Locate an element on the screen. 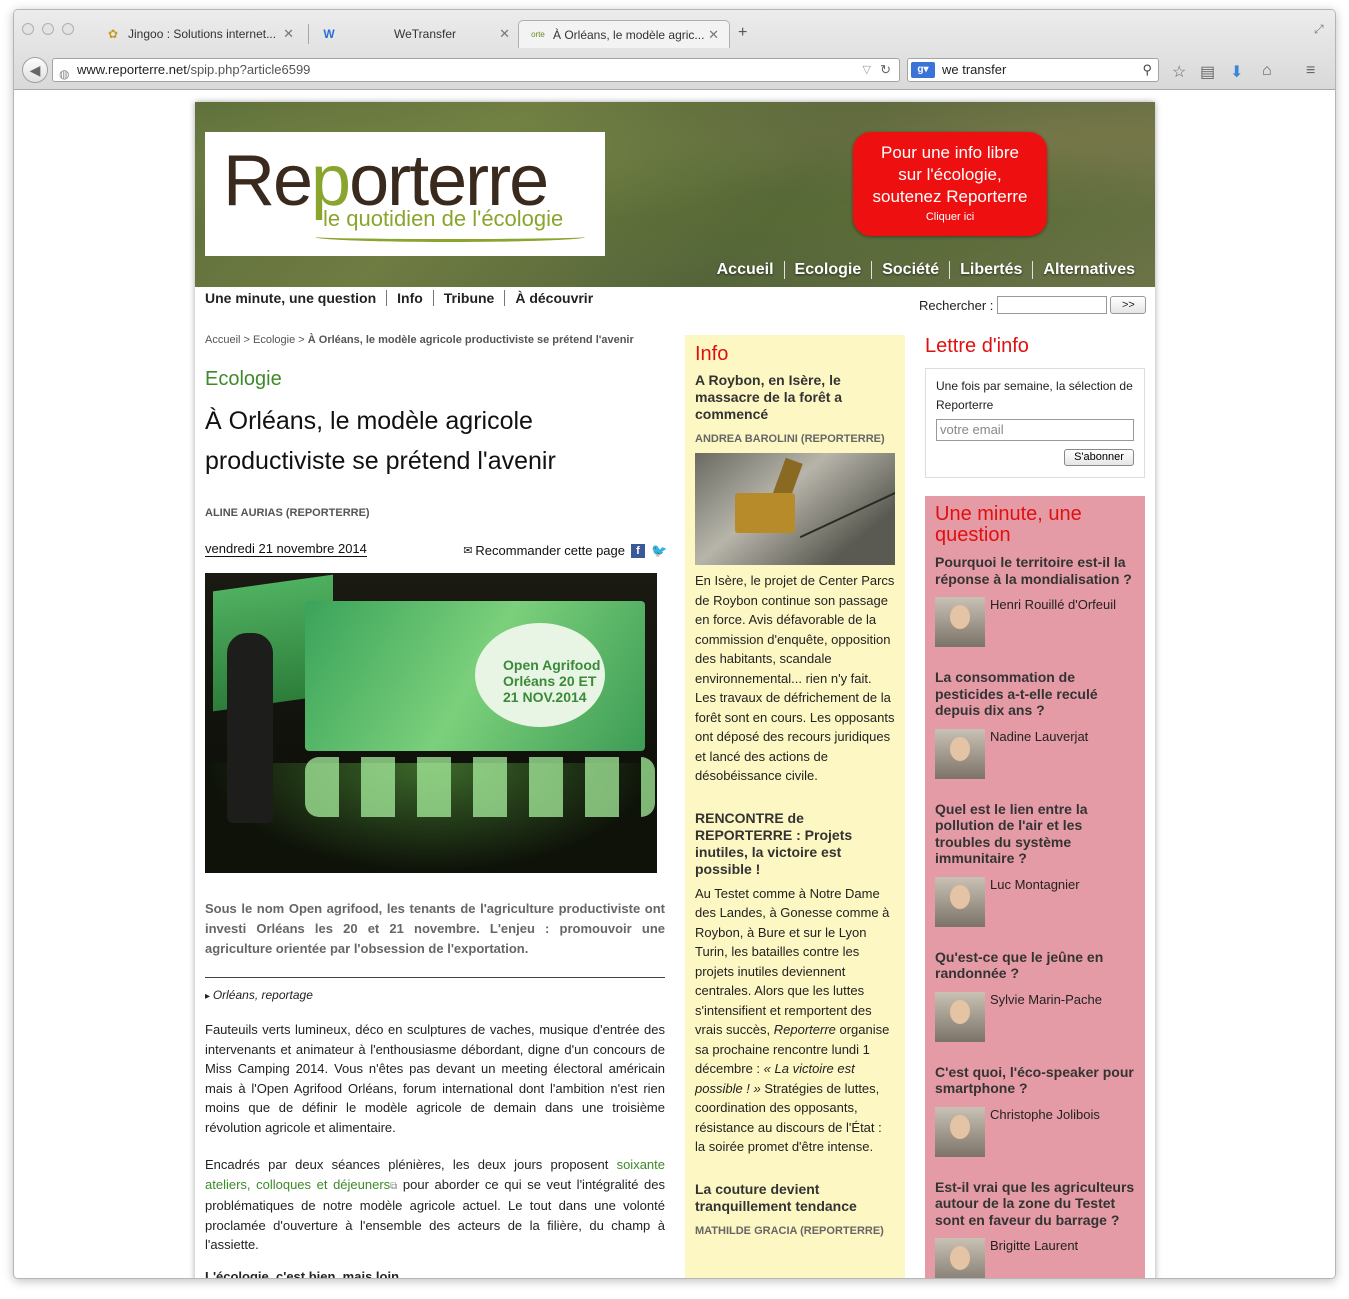  logo-tagline: le quotidien de l'écologie is located at coordinates (443, 218).